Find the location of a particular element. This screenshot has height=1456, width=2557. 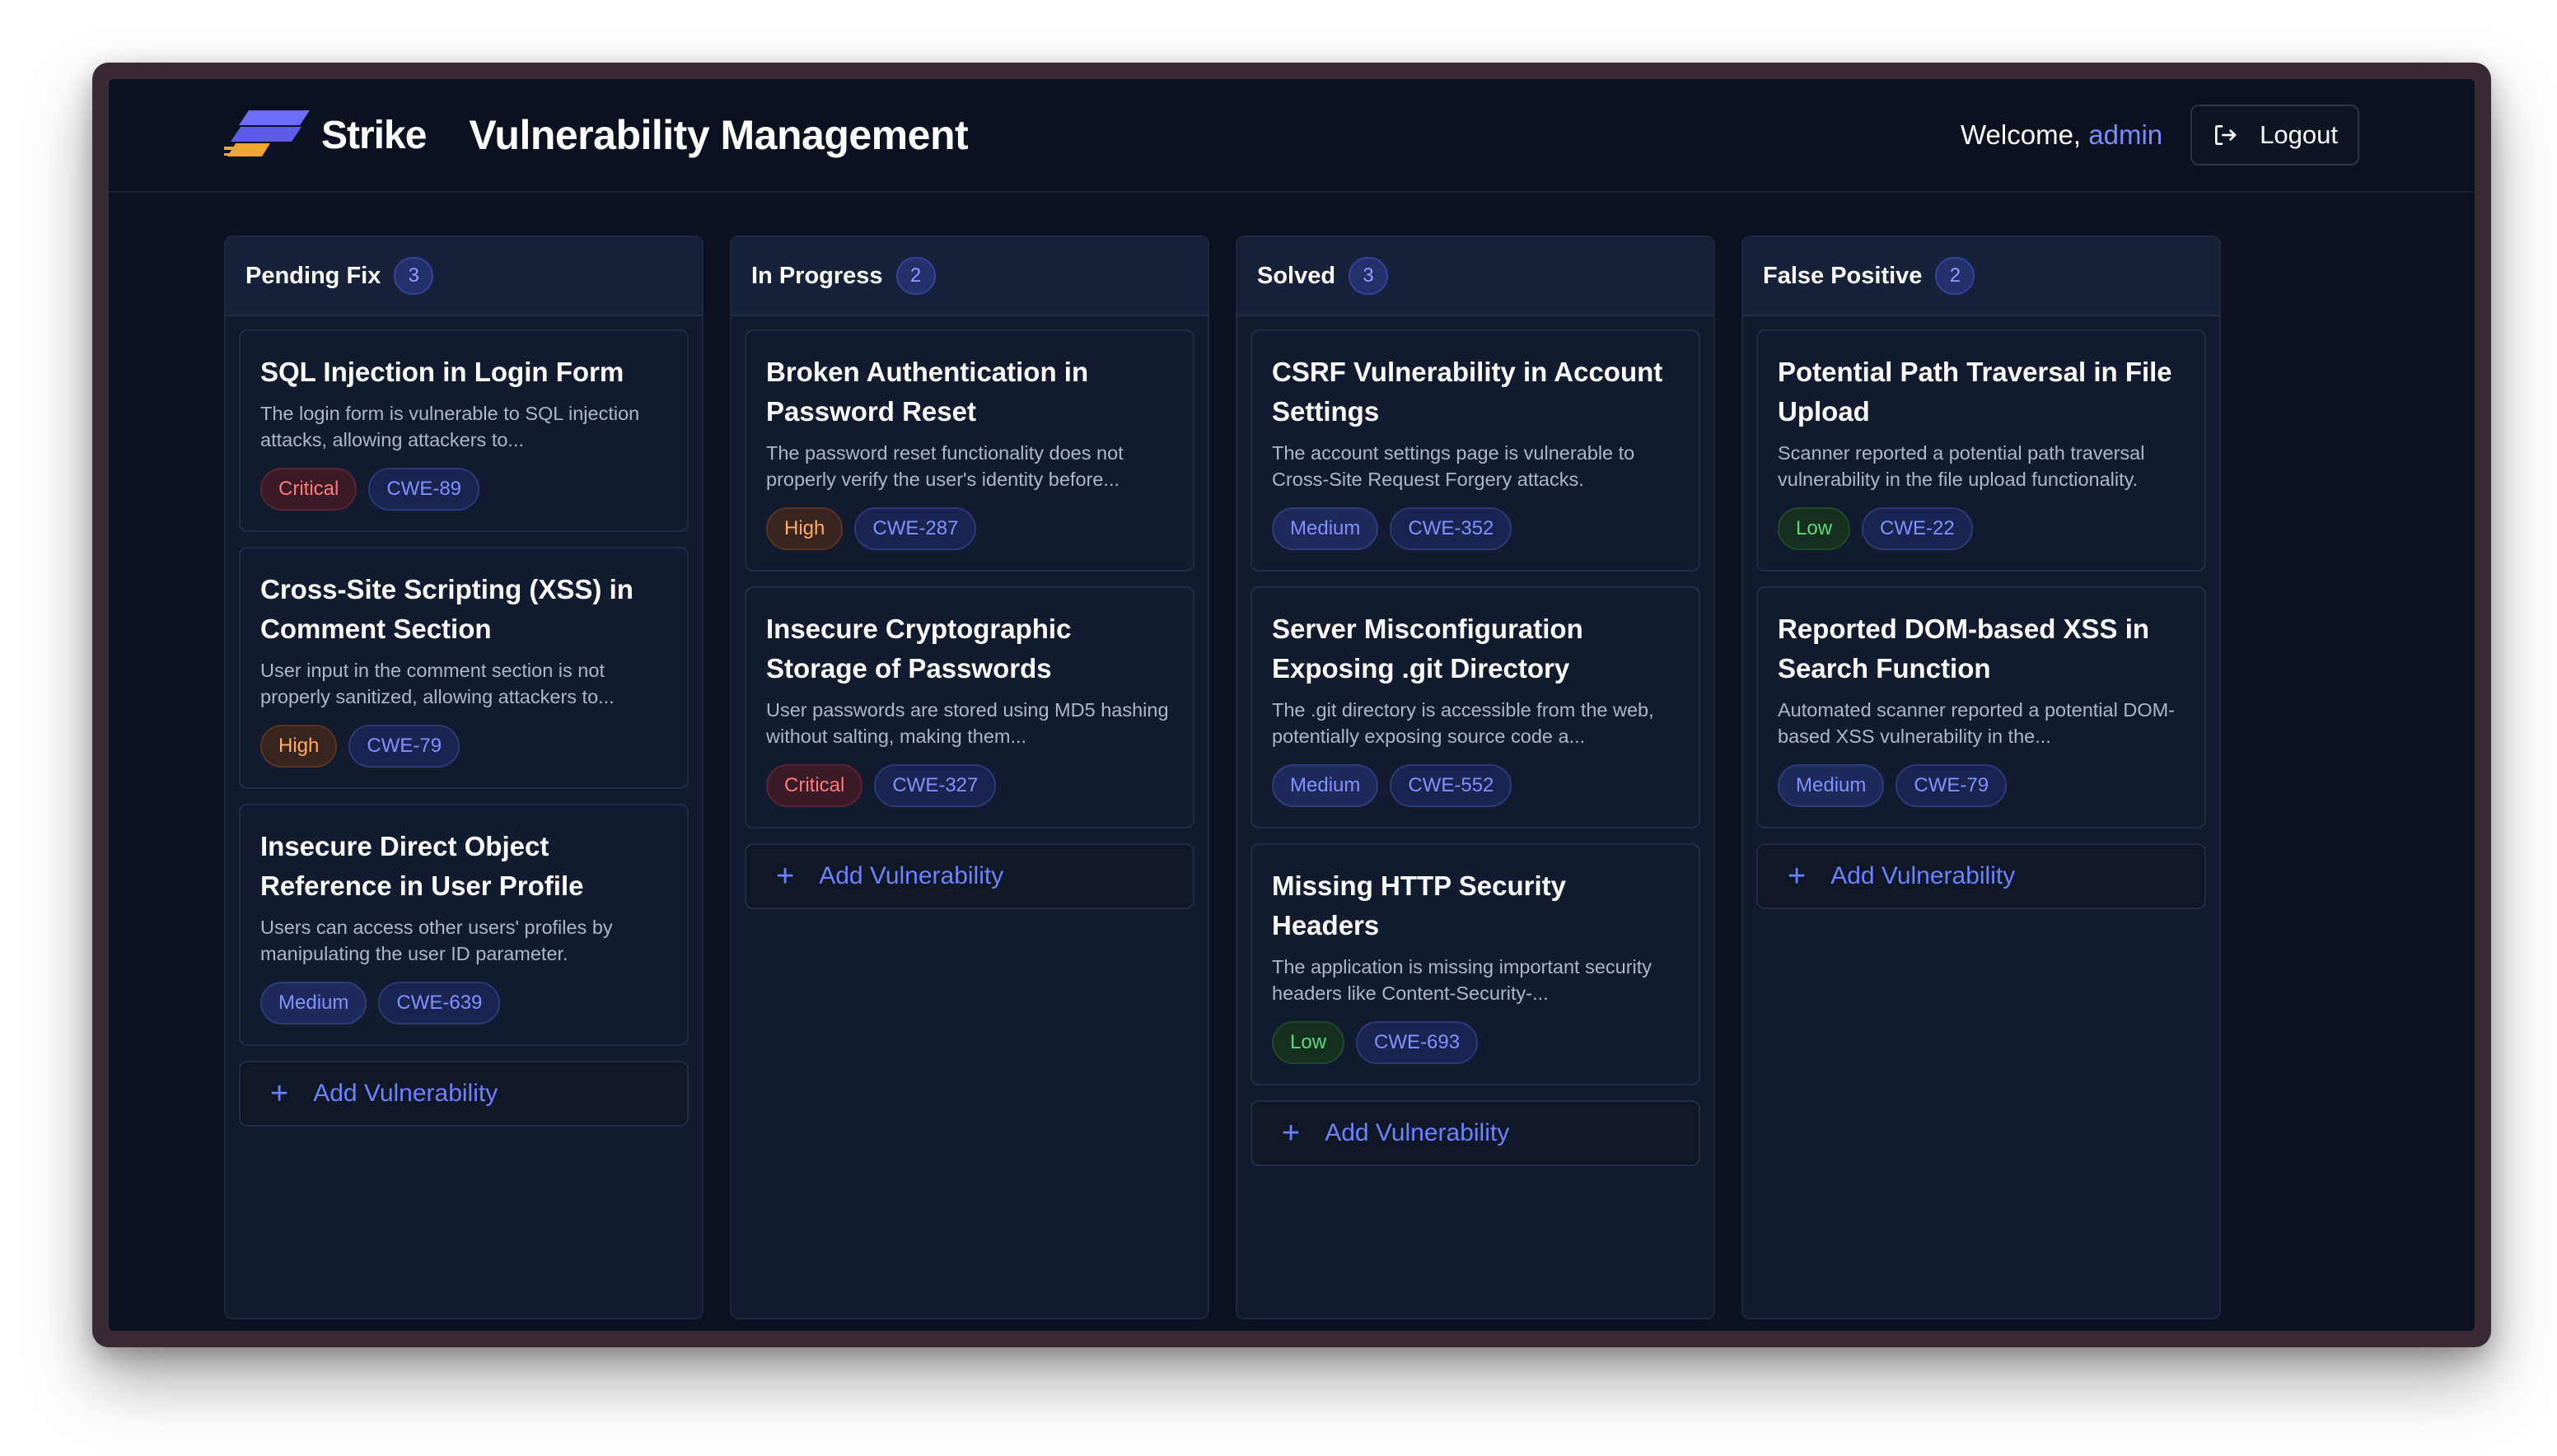

column-header: Solved 3 is located at coordinates (1475, 276).